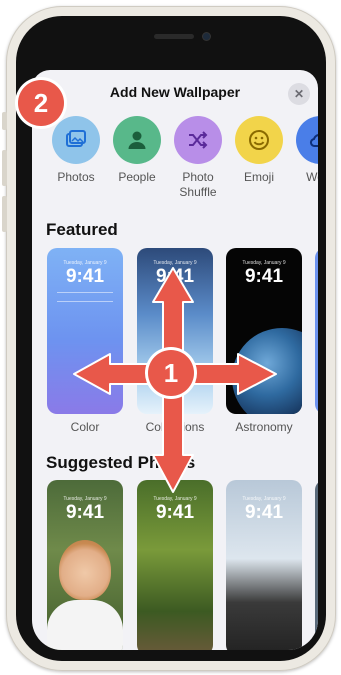 This screenshot has height=675, width=341. I want to click on suggested-photo-forest: Tuesday, January 9 9:41, so click(175, 565).